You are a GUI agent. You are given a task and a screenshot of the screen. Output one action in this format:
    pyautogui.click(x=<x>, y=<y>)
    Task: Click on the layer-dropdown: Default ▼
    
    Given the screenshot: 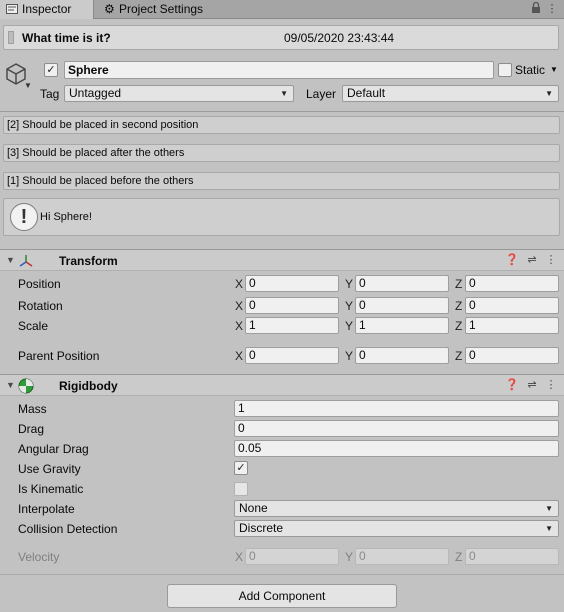 What is the action you would take?
    pyautogui.click(x=450, y=93)
    